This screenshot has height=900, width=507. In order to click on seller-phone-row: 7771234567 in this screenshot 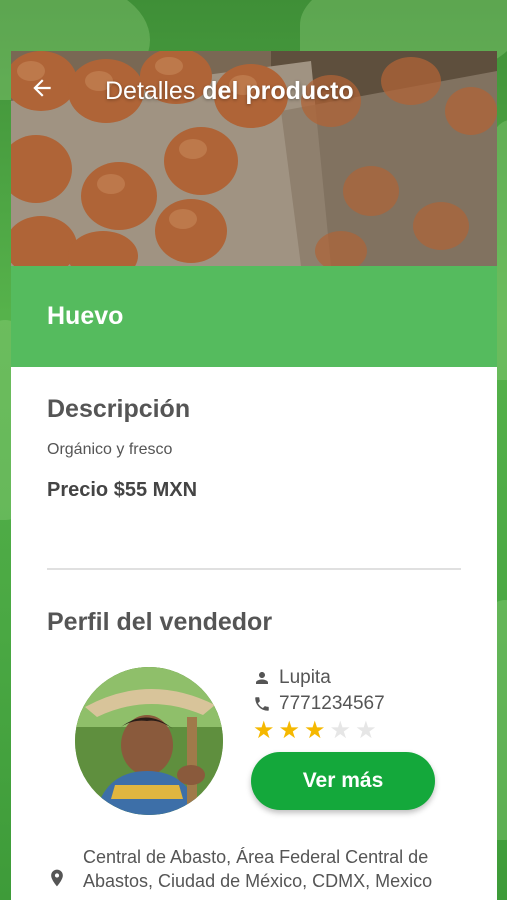, I will do `click(318, 704)`.